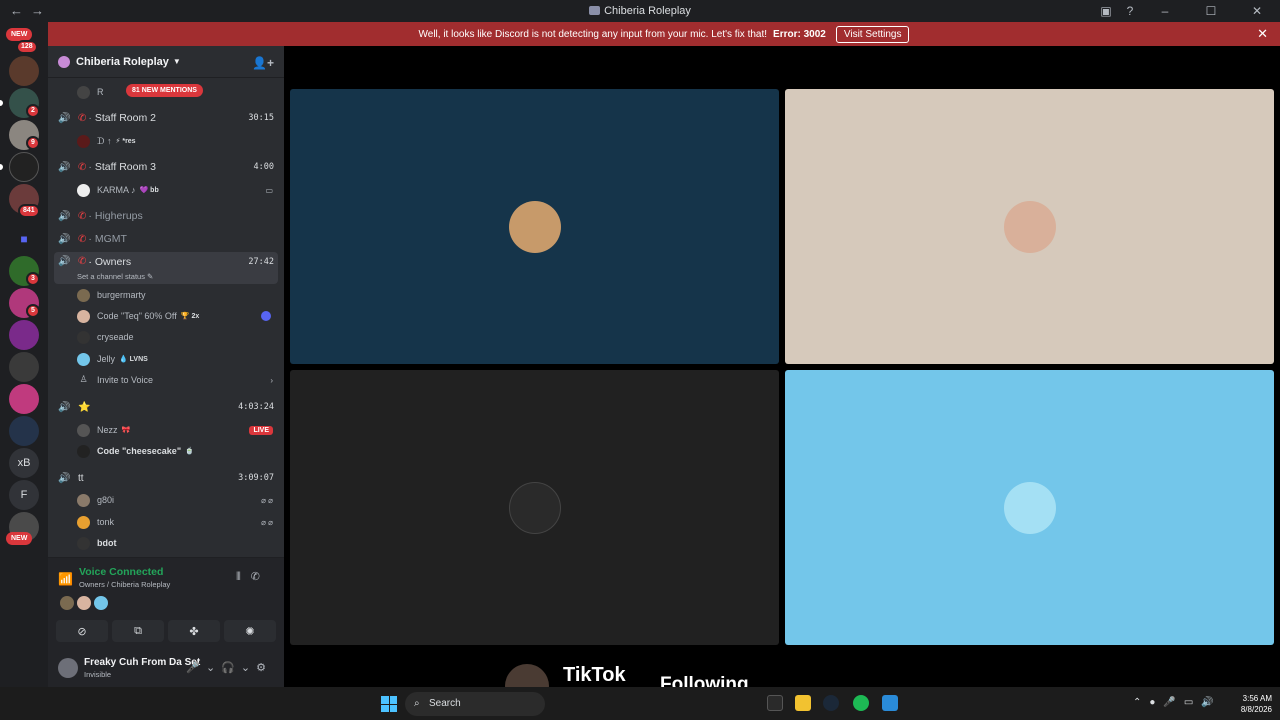 The height and width of the screenshot is (720, 1280). Describe the element at coordinates (1130, 11) in the screenshot. I see `help-icon: ?` at that location.